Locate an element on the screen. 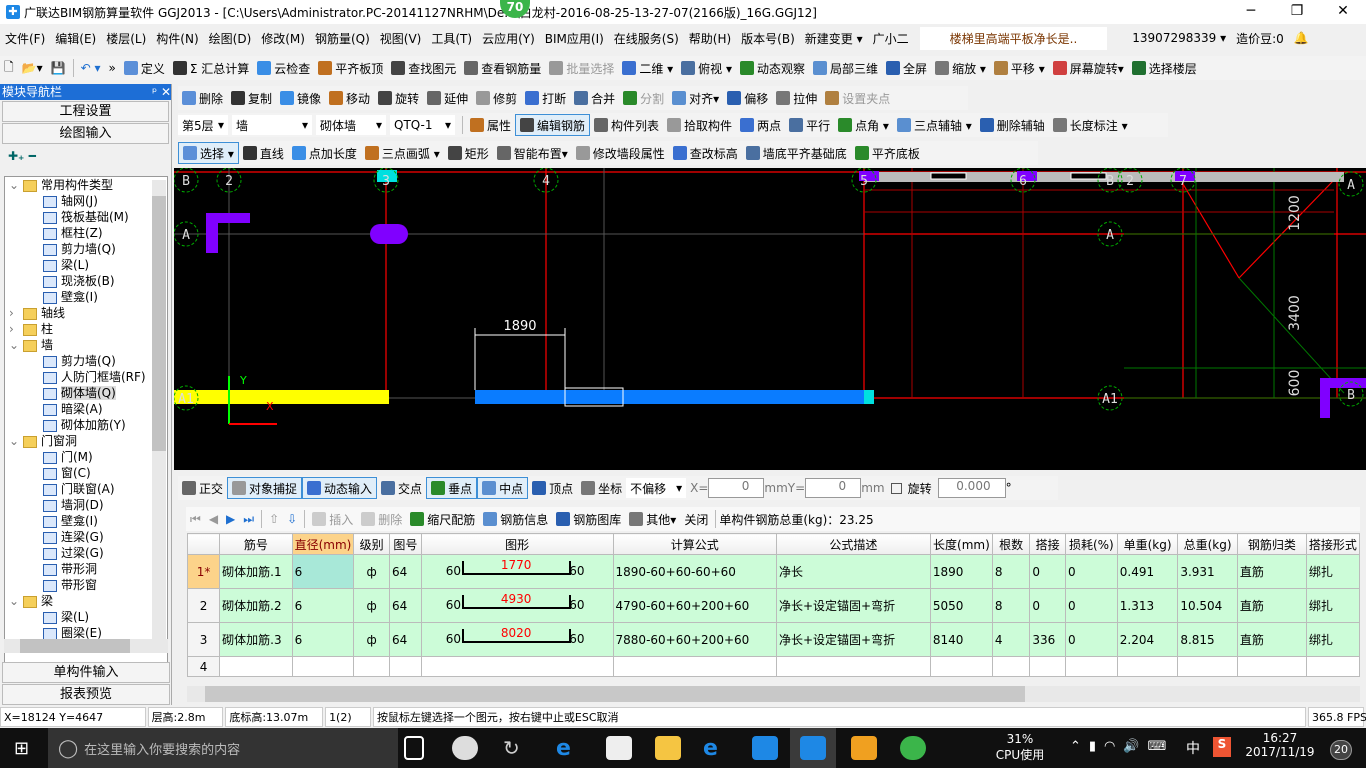 This screenshot has width=1366, height=768. cell-desc: 净长+设定锚固+弯折 is located at coordinates (853, 605).